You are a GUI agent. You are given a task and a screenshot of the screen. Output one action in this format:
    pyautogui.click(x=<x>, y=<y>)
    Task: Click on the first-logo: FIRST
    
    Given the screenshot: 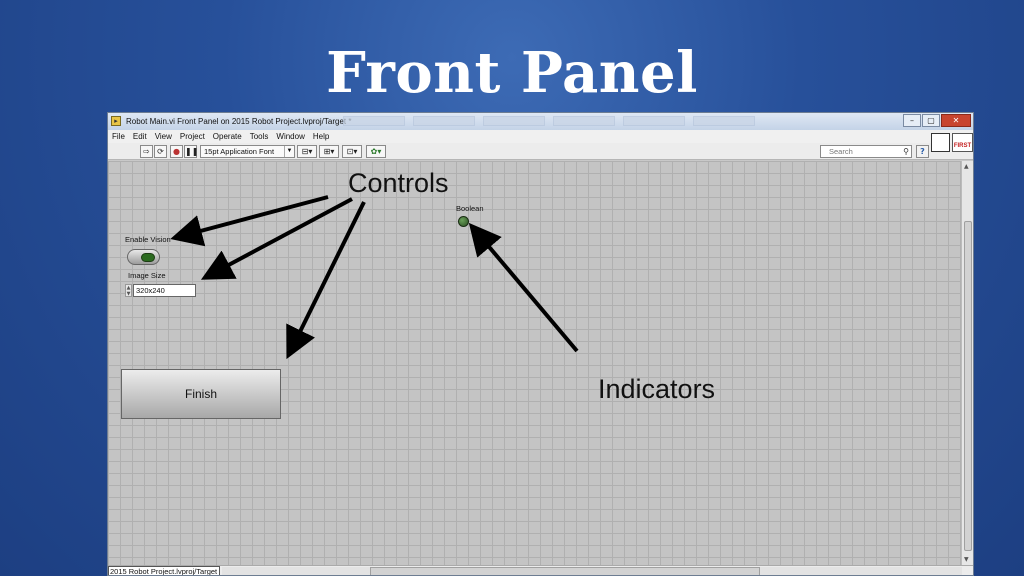 What is the action you would take?
    pyautogui.click(x=962, y=142)
    